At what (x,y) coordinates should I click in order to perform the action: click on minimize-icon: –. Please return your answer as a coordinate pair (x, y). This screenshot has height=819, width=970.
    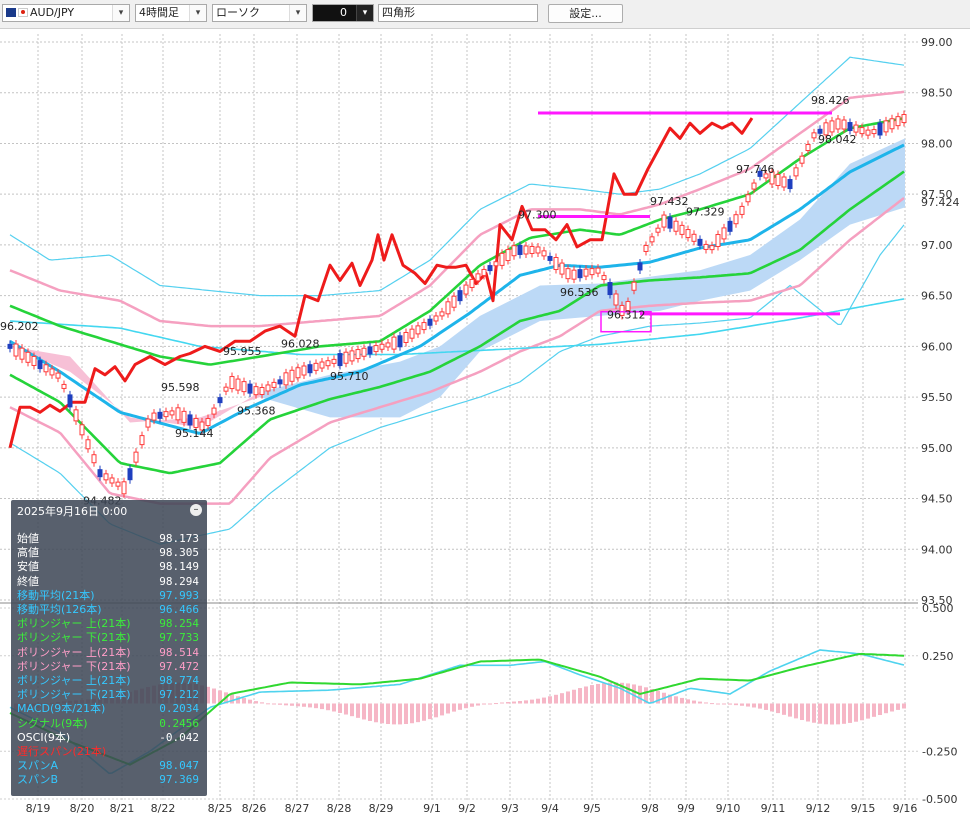
    Looking at the image, I should click on (196, 510).